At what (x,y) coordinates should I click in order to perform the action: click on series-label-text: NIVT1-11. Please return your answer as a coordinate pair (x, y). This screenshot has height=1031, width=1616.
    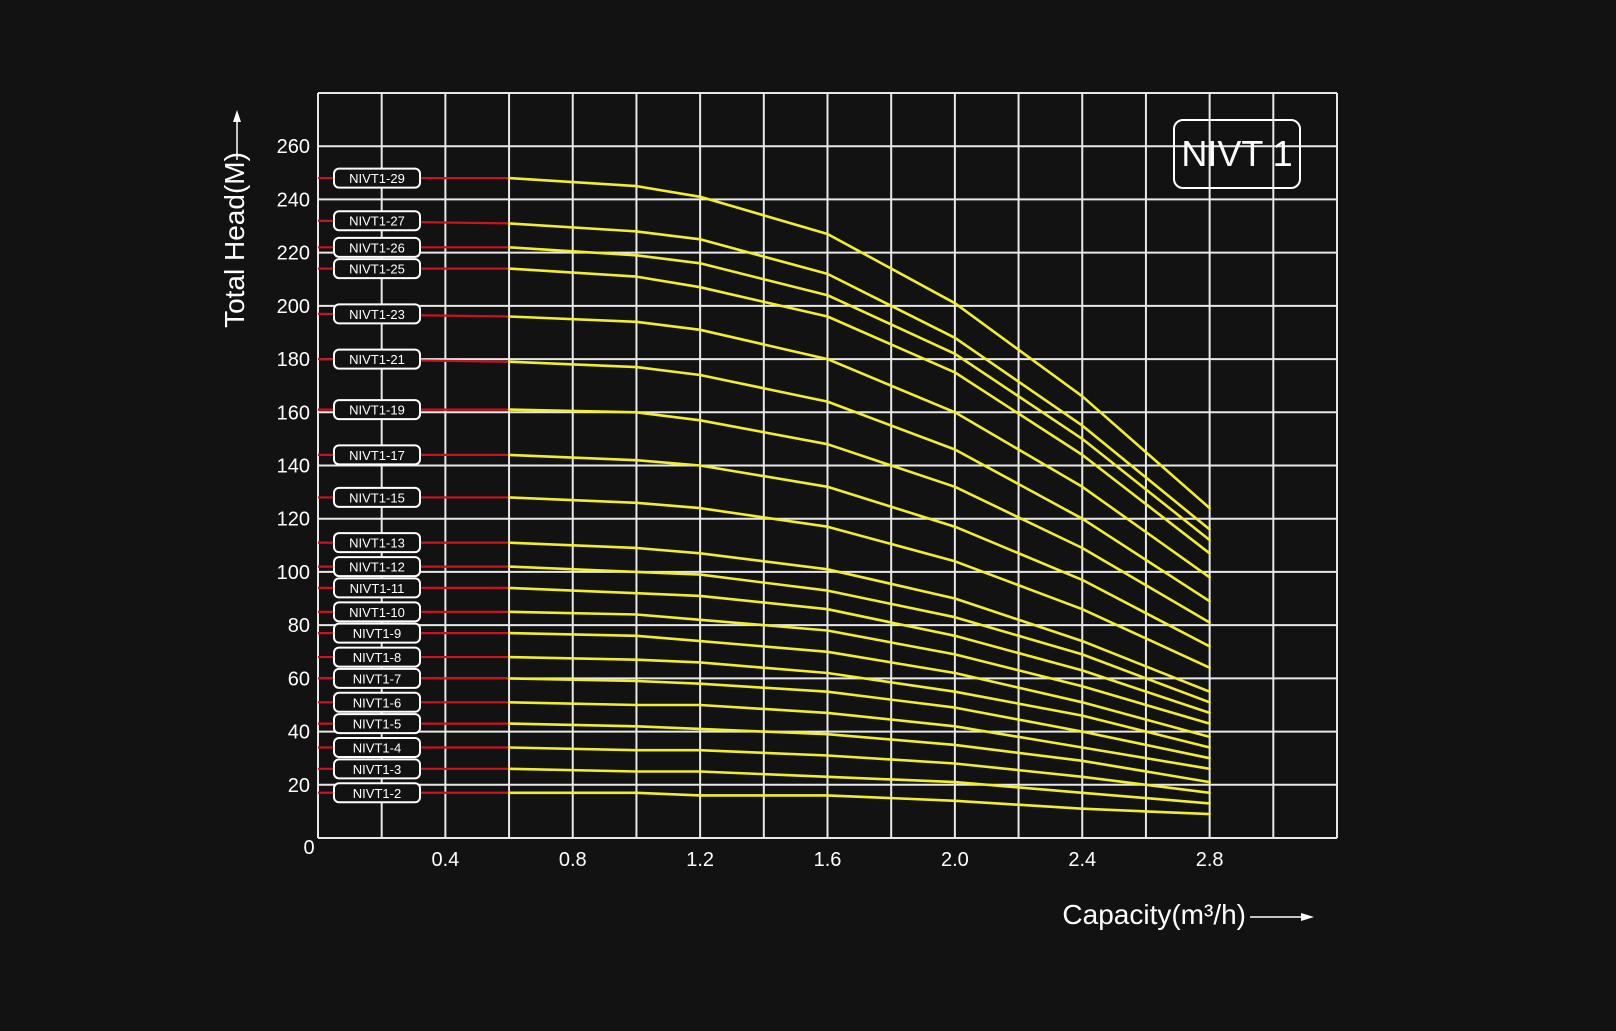
    Looking at the image, I should click on (377, 588).